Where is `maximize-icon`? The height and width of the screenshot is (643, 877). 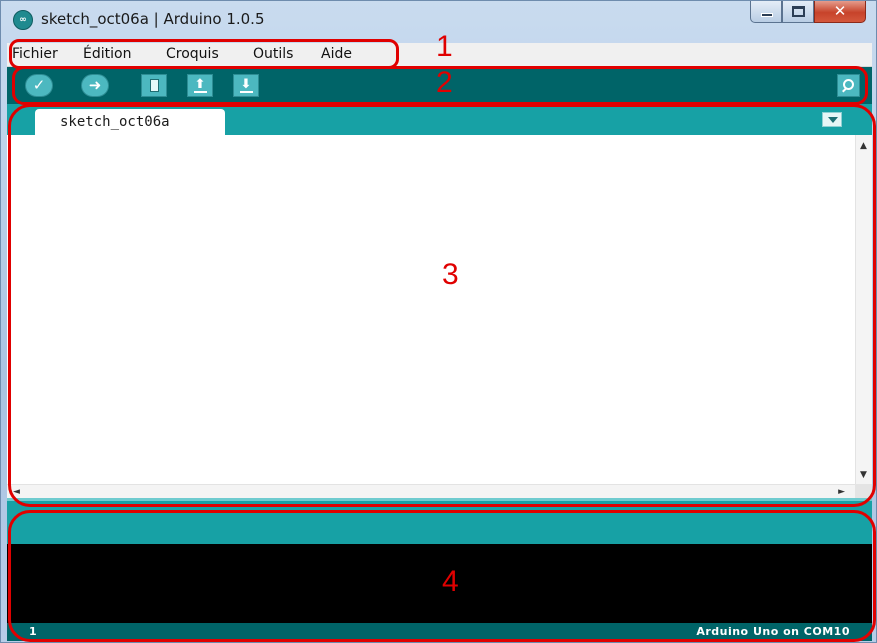 maximize-icon is located at coordinates (798, 11).